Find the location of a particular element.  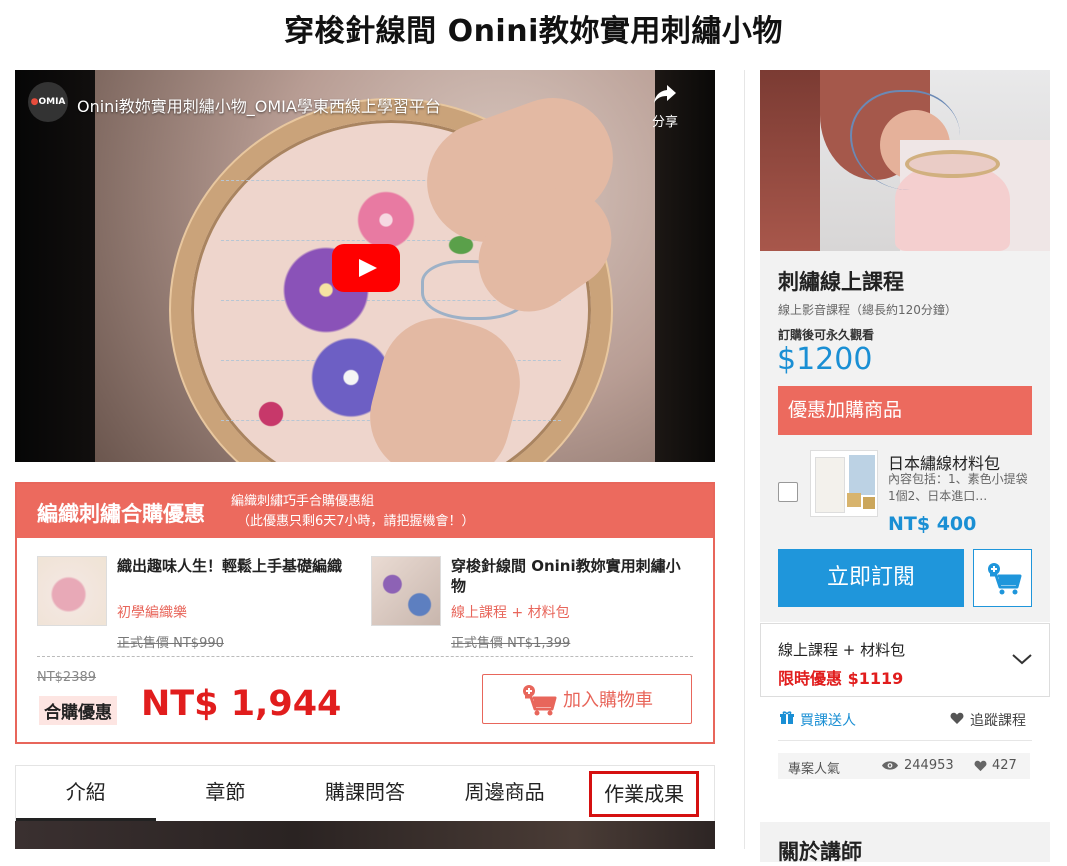

page-title: 穿梭針線間 Onini教妳實用刺繡小物 is located at coordinates (533, 31).